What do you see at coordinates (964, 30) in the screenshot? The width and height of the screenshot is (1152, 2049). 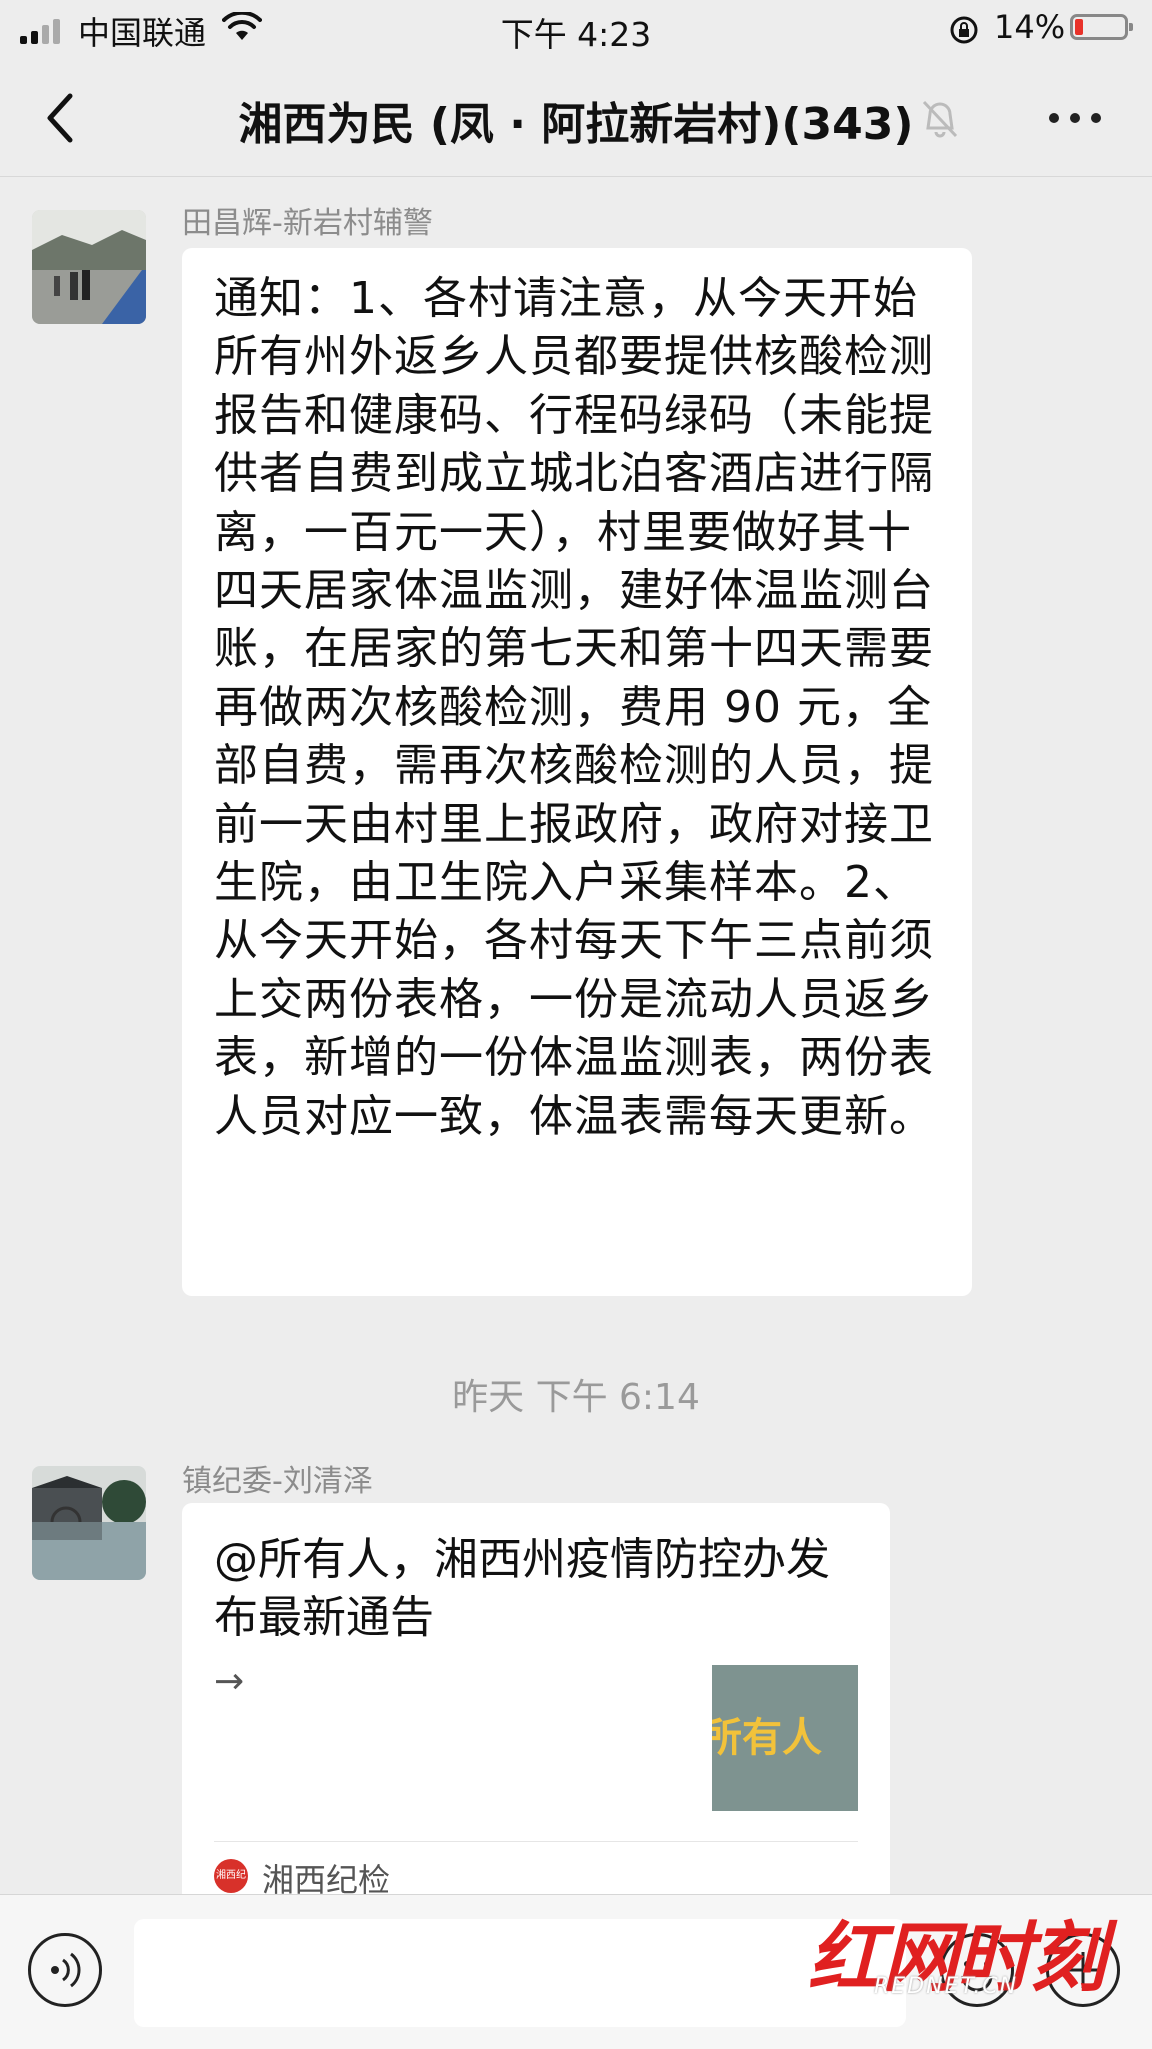 I see `rotation-lock-icon` at bounding box center [964, 30].